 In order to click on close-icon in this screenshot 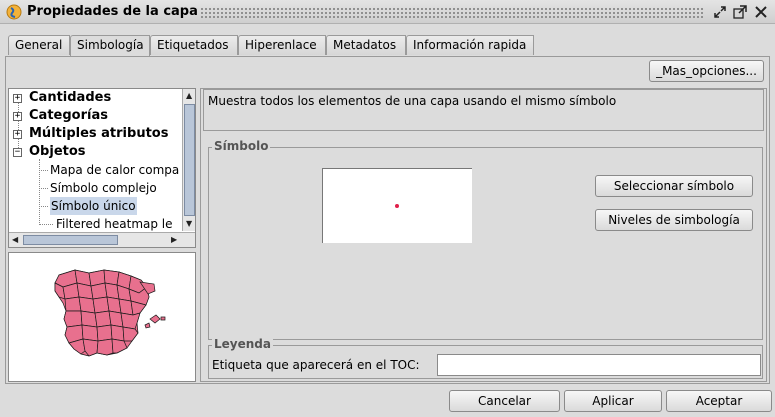, I will do `click(761, 12)`.